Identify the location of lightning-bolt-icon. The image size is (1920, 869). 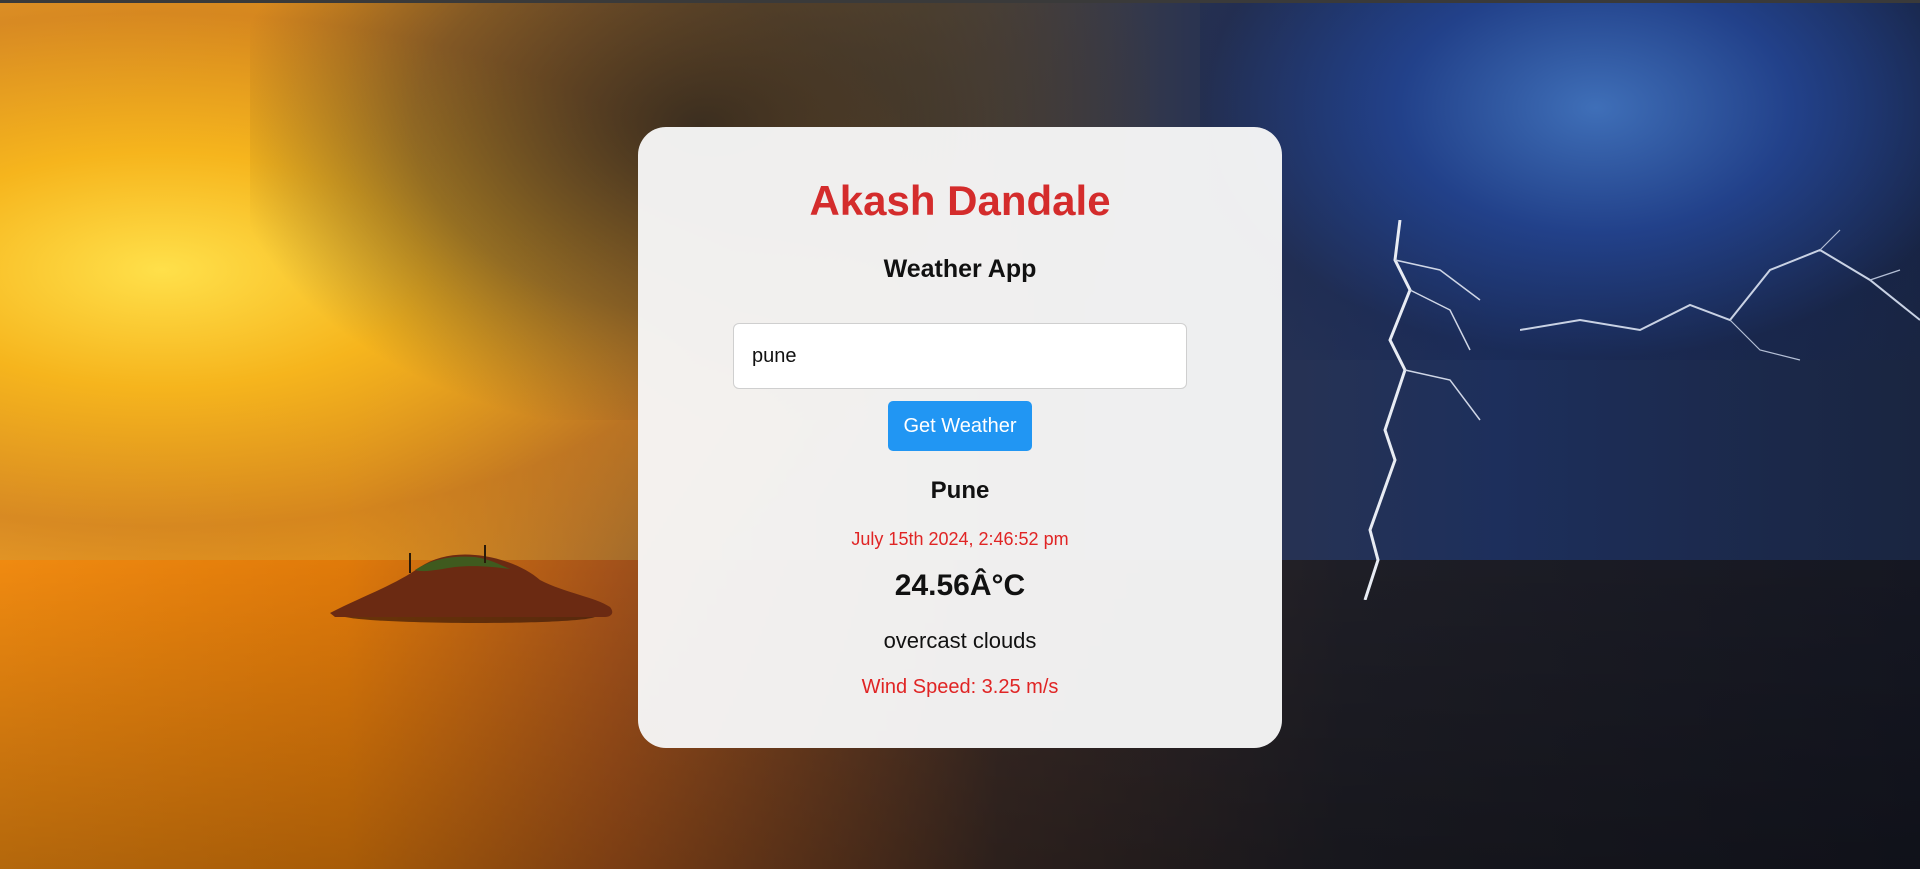
(1422, 410).